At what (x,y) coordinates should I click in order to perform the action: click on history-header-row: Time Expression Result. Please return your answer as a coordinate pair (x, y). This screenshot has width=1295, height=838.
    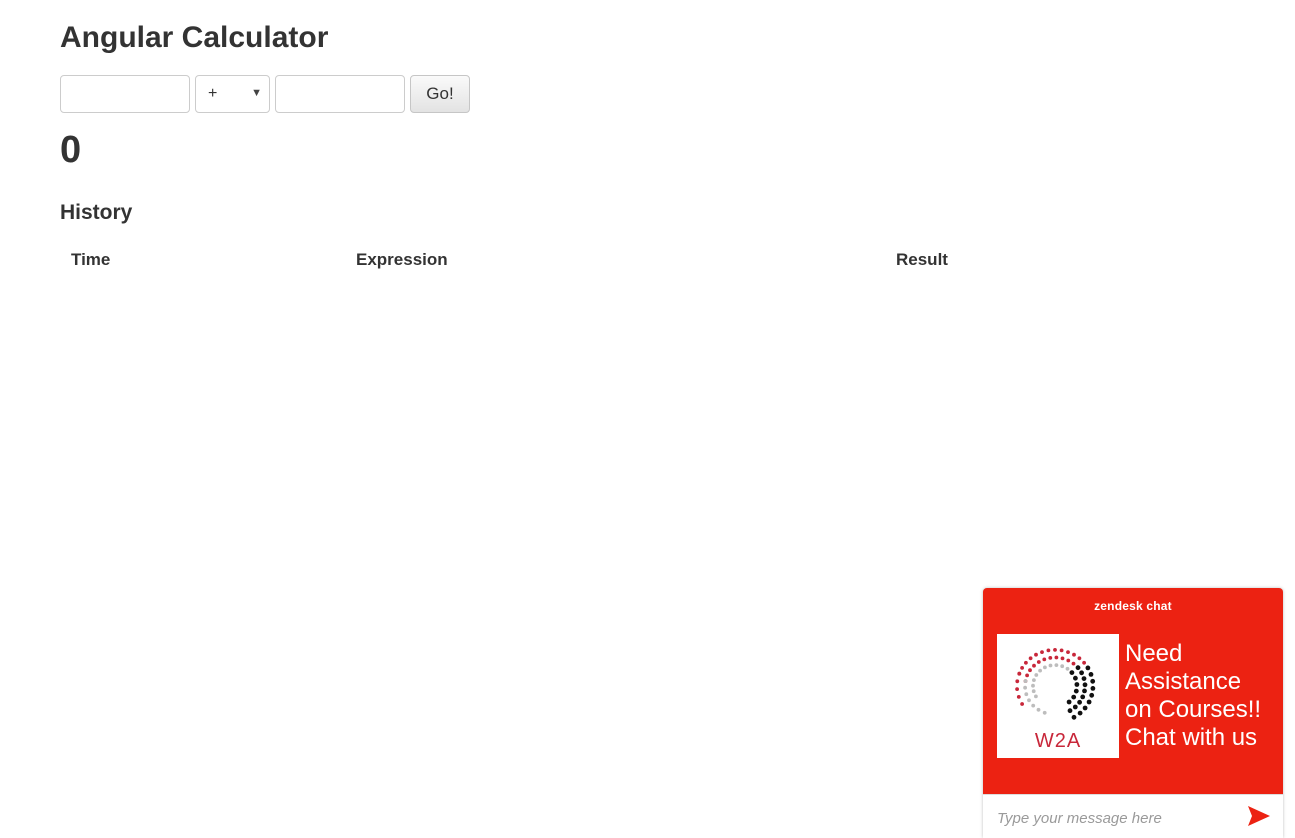
    Looking at the image, I should click on (647, 260).